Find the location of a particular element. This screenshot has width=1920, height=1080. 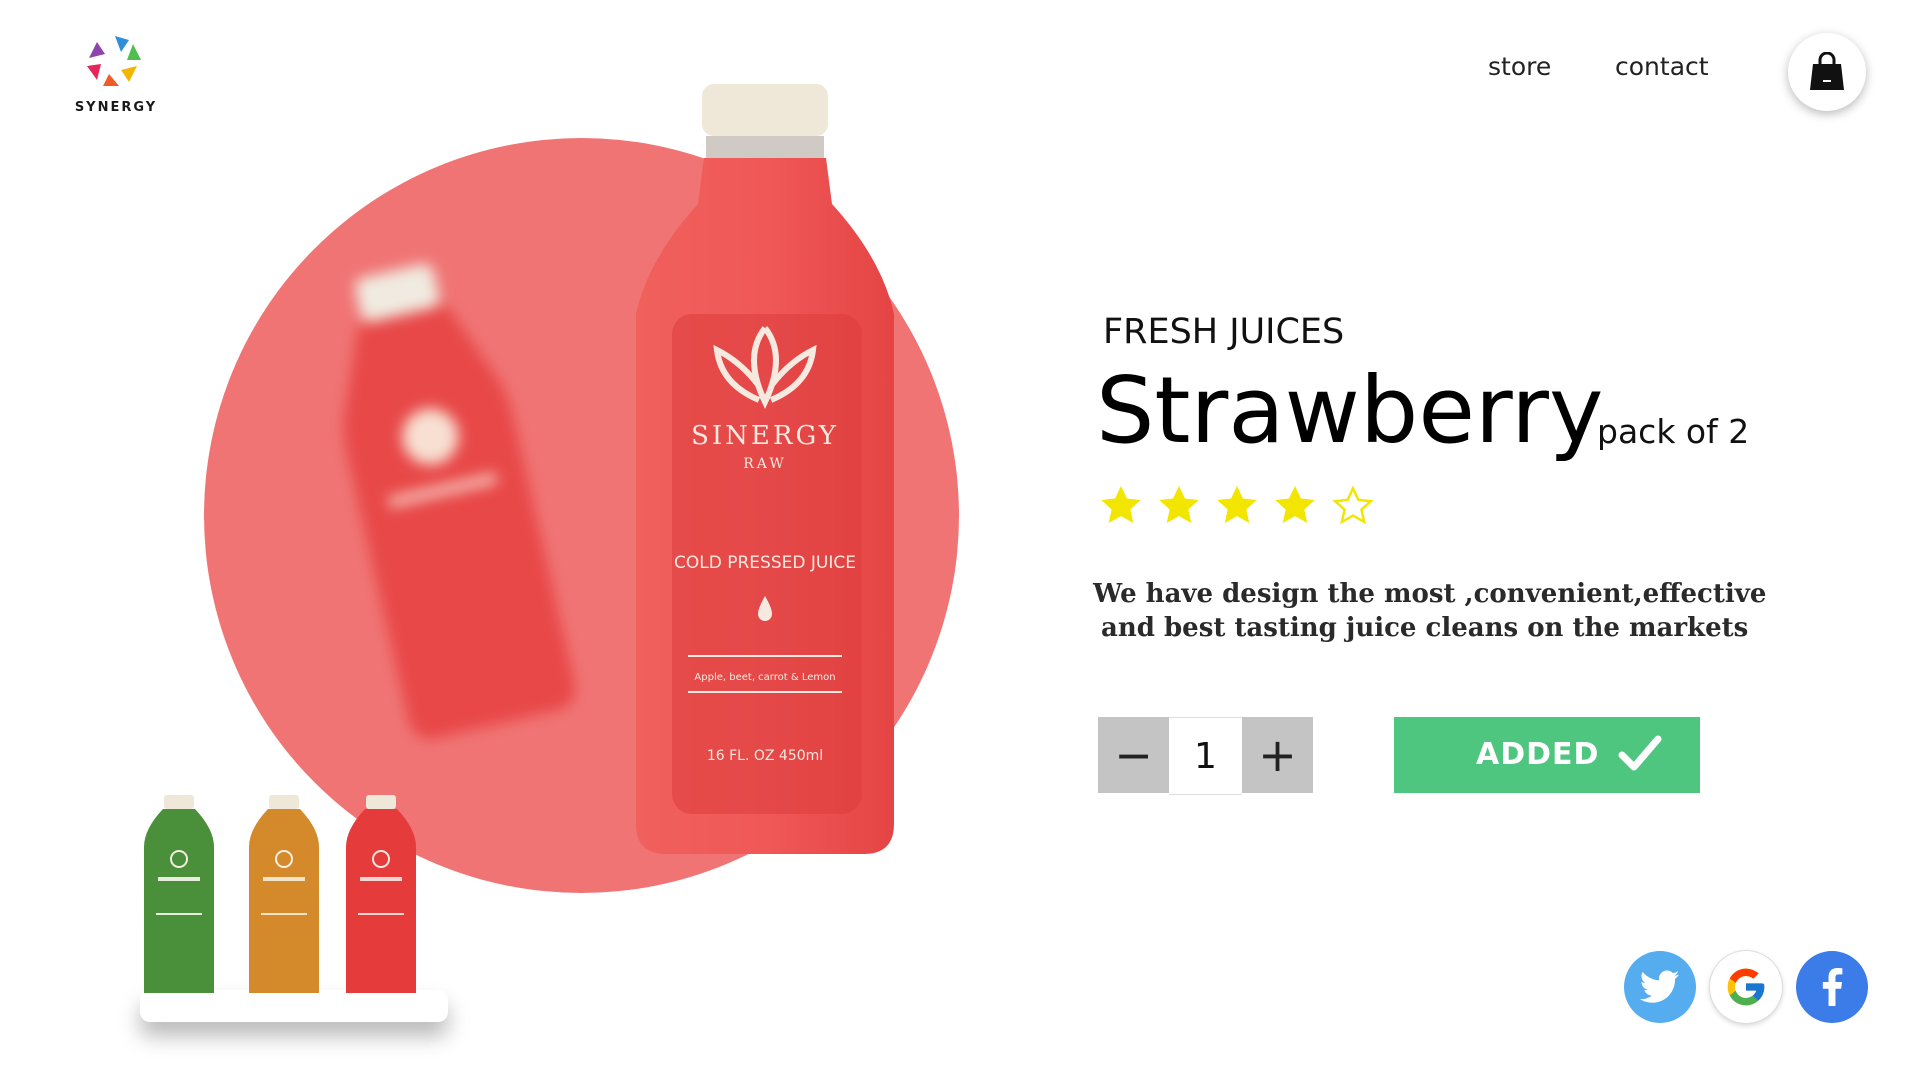

google-share-button is located at coordinates (1746, 987).